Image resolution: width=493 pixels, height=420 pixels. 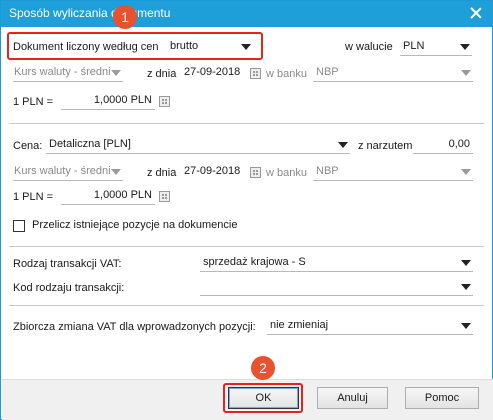 I want to click on vat-transaction-label: Rodzaj transakcji VAT:, so click(x=67, y=264).